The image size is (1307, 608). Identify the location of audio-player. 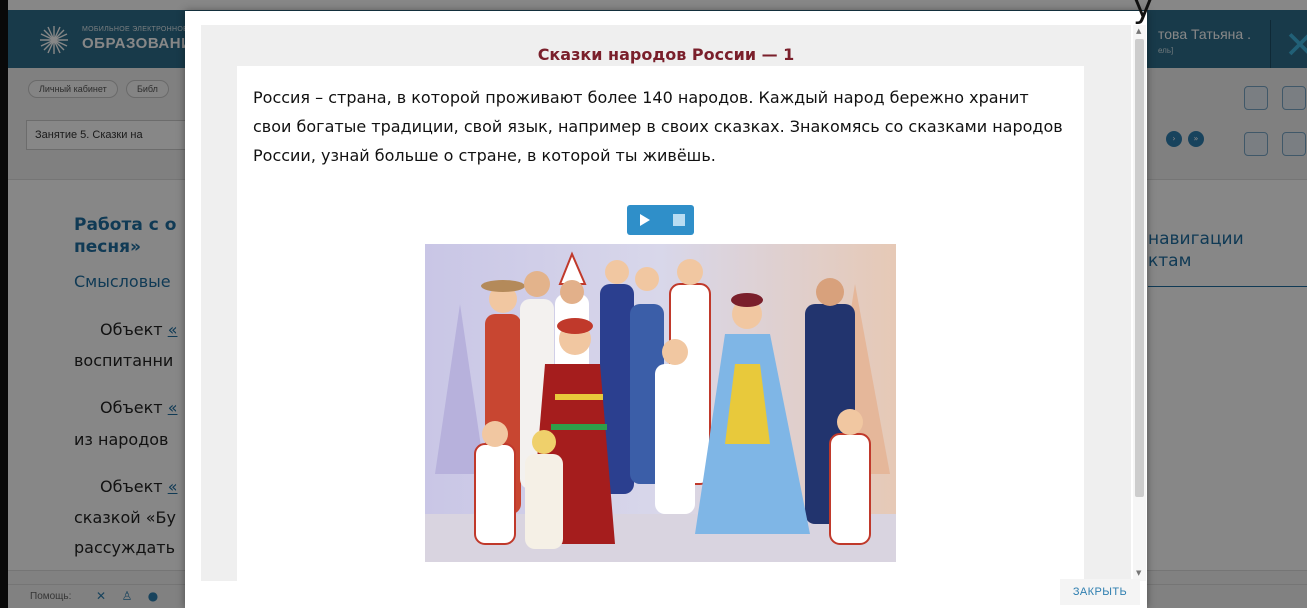
(660, 220).